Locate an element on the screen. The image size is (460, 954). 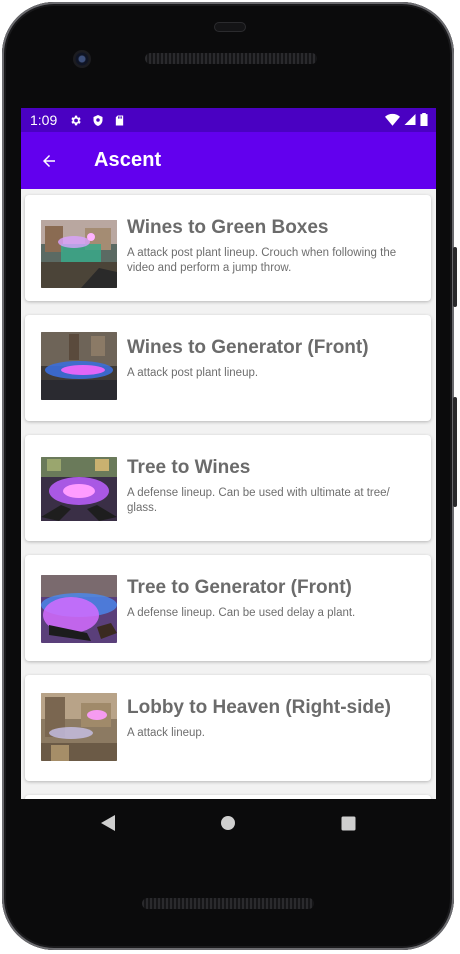
home-circle-icon is located at coordinates (228, 823).